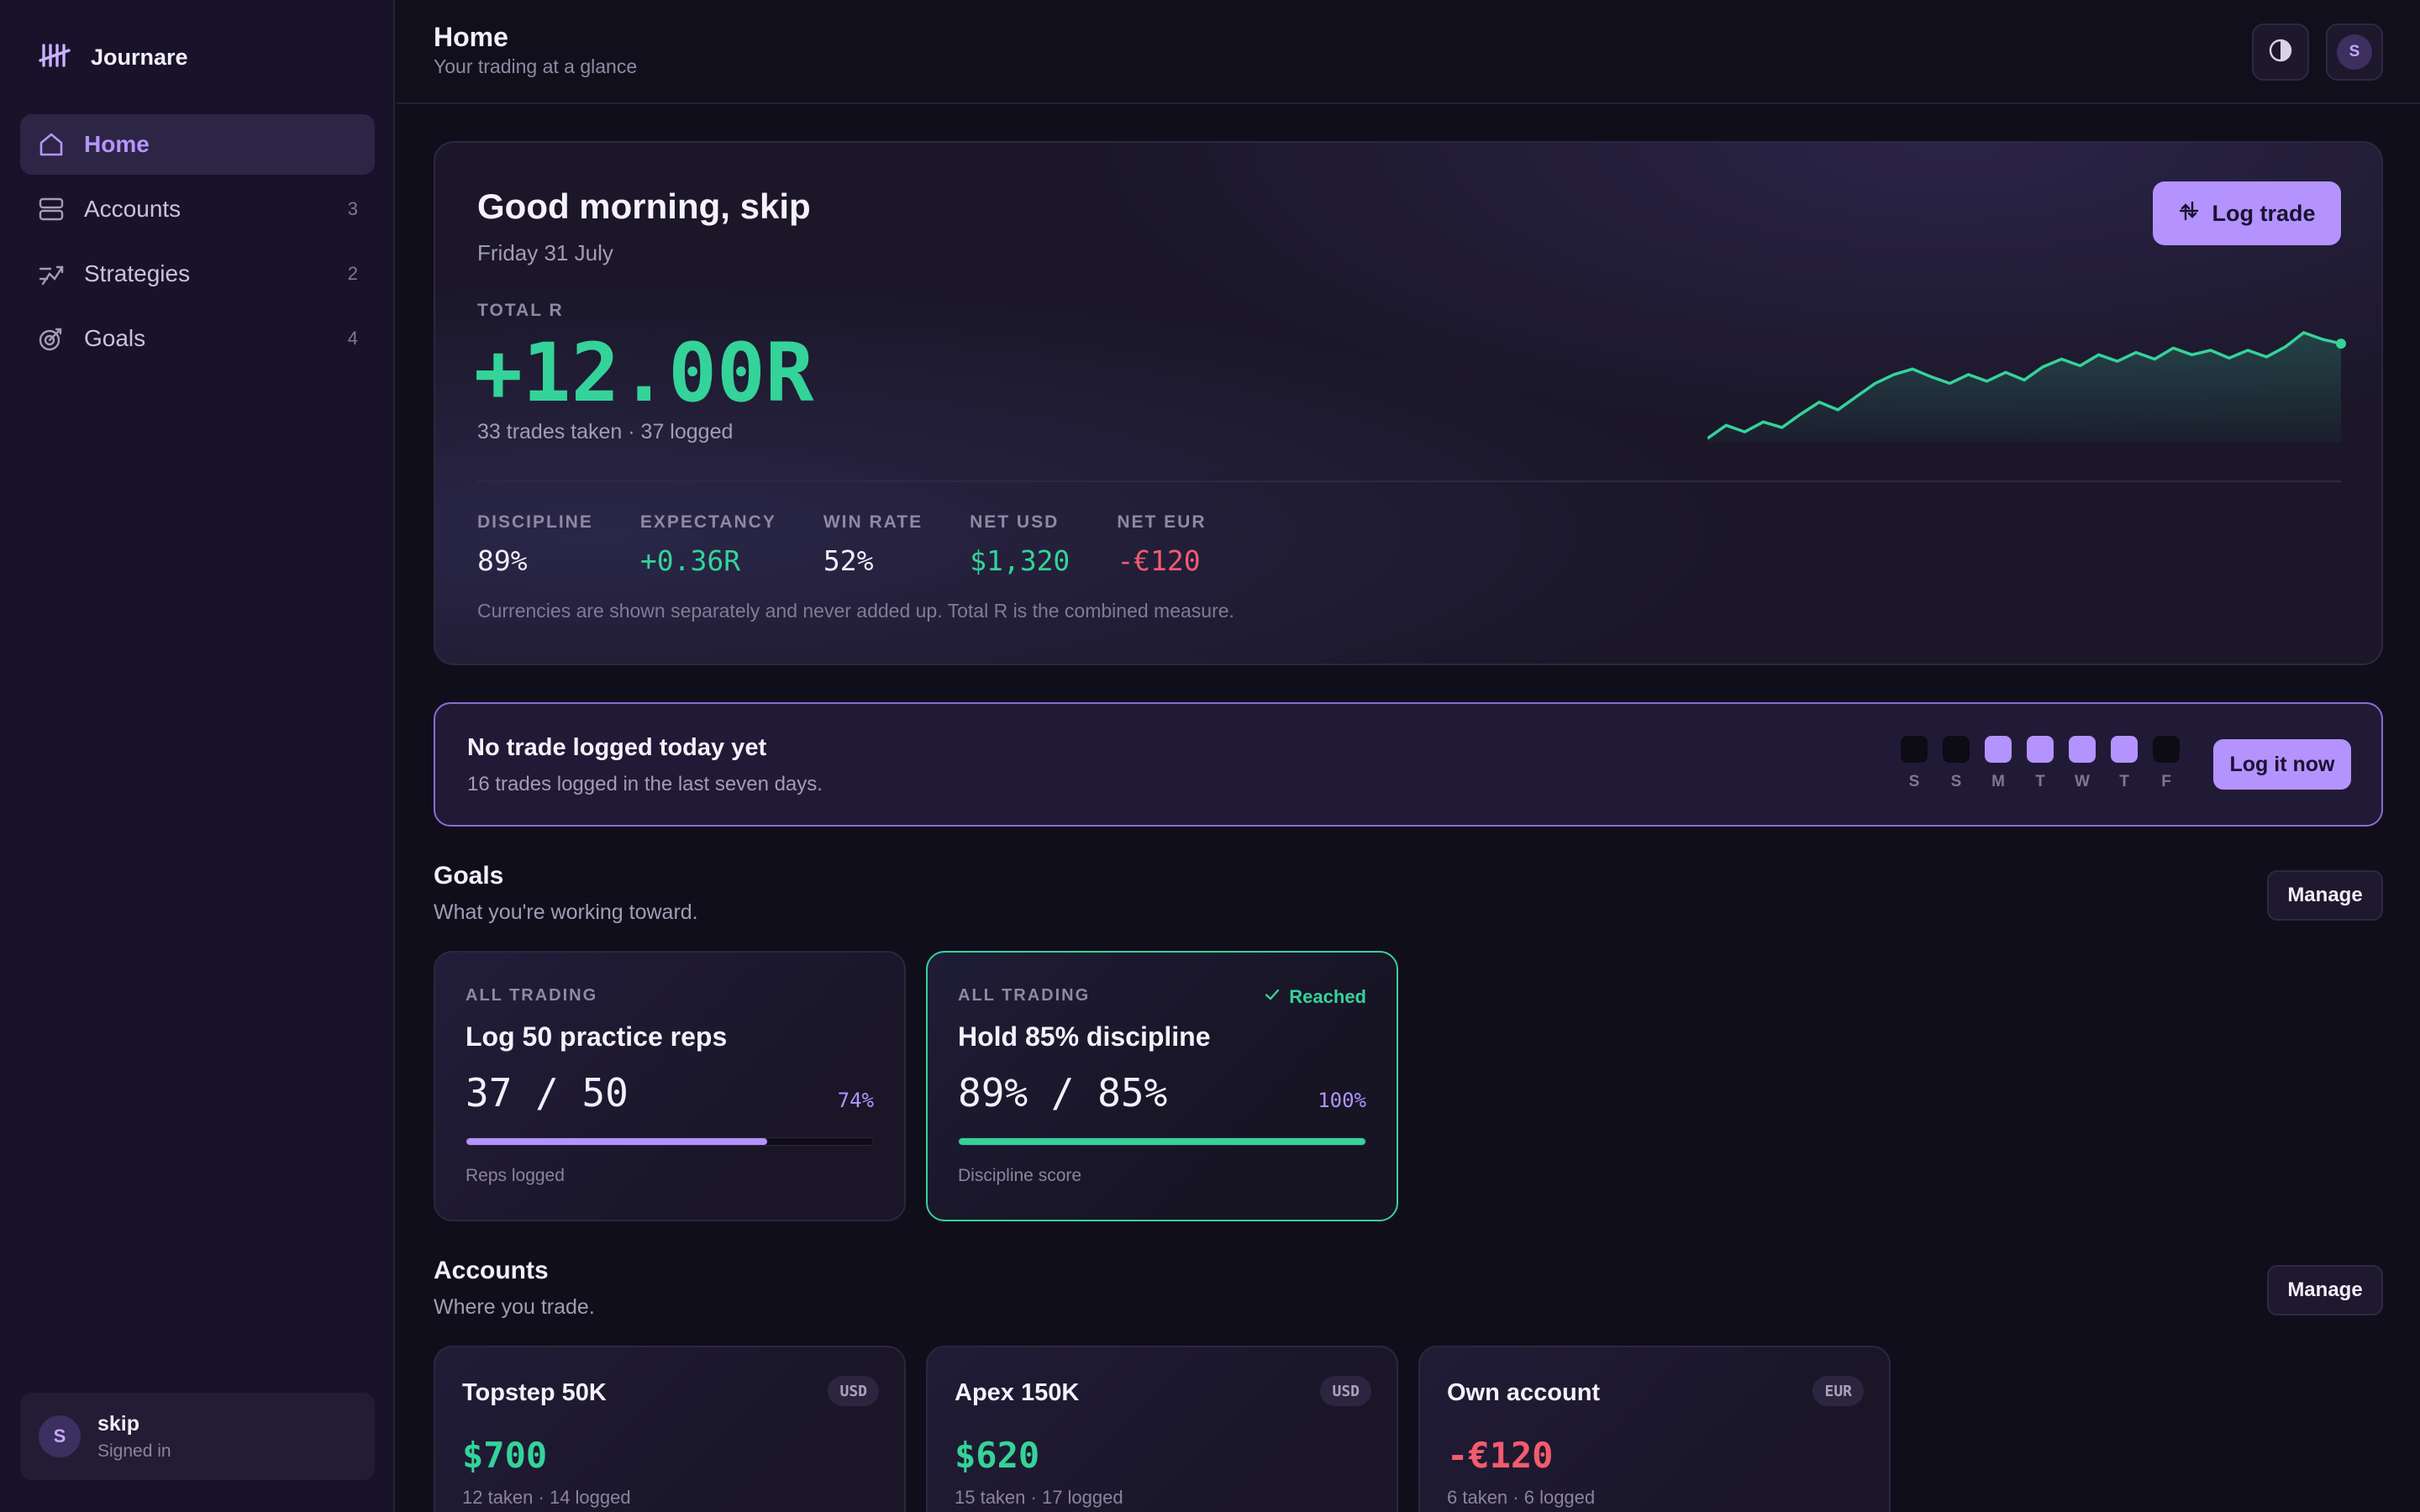 This screenshot has width=2420, height=1512. I want to click on goal-title: Log 50 practice reps, so click(597, 1036).